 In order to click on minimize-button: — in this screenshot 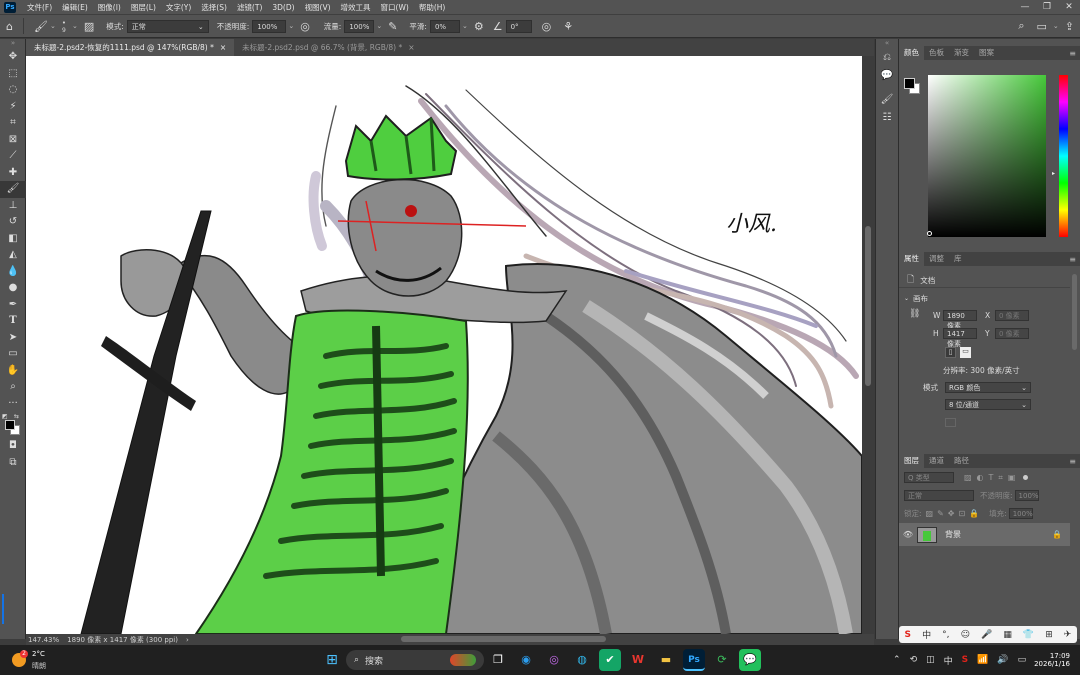, I will do `click(1025, 7)`.